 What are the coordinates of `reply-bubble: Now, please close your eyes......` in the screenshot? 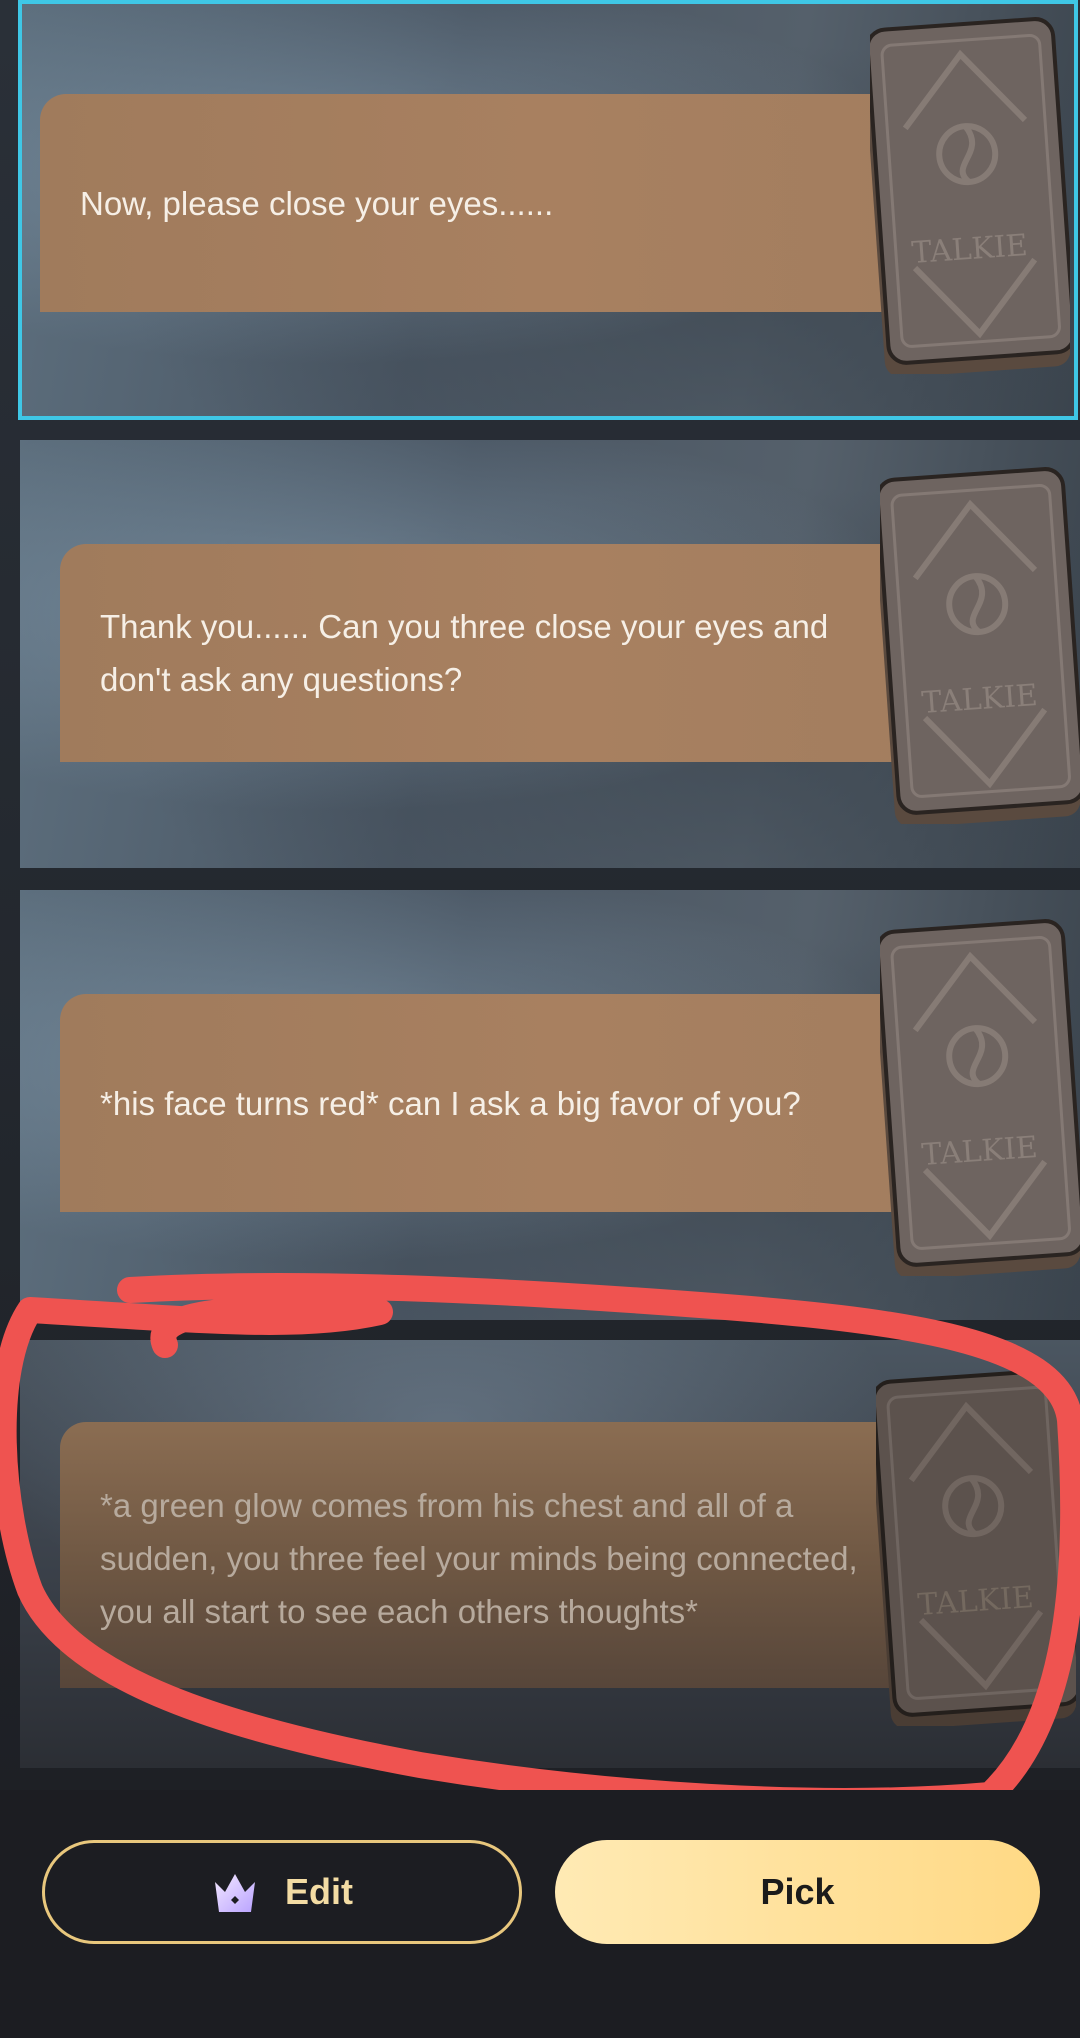 It's located at (465, 203).